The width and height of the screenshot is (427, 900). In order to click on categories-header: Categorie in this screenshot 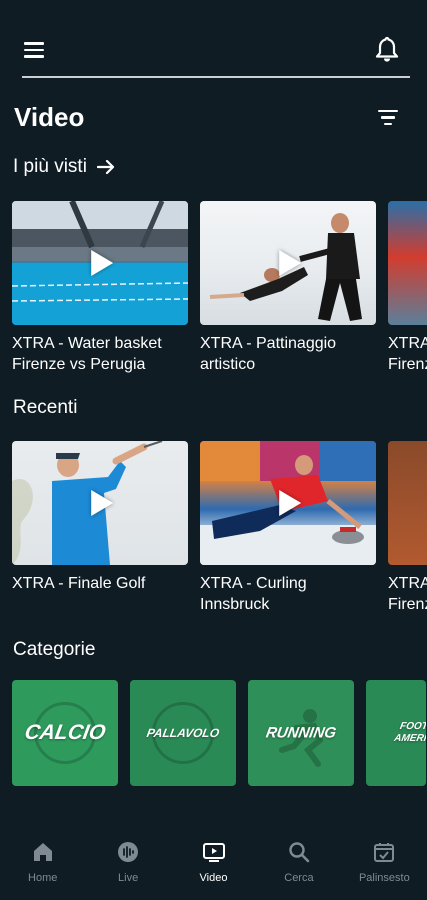, I will do `click(54, 650)`.